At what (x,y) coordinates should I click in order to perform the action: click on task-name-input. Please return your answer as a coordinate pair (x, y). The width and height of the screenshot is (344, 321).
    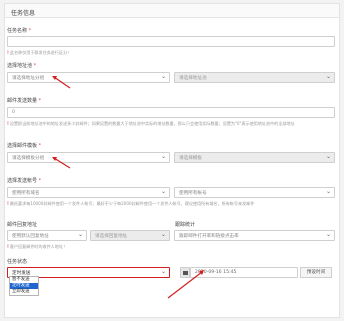
    Looking at the image, I should click on (171, 41).